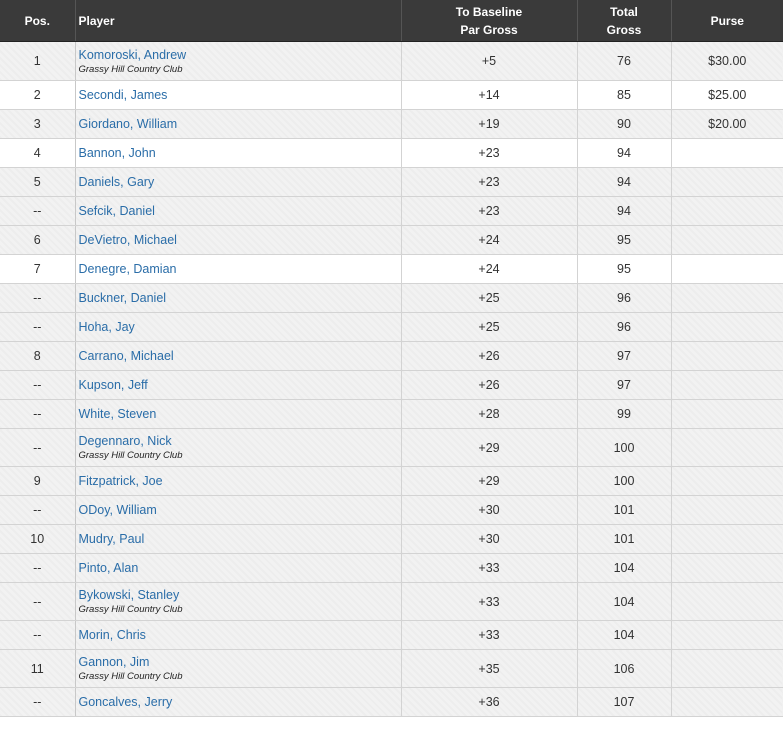 Image resolution: width=783 pixels, height=741 pixels. Describe the element at coordinates (238, 441) in the screenshot. I see `player-name-link: Degennaro, Nick` at that location.